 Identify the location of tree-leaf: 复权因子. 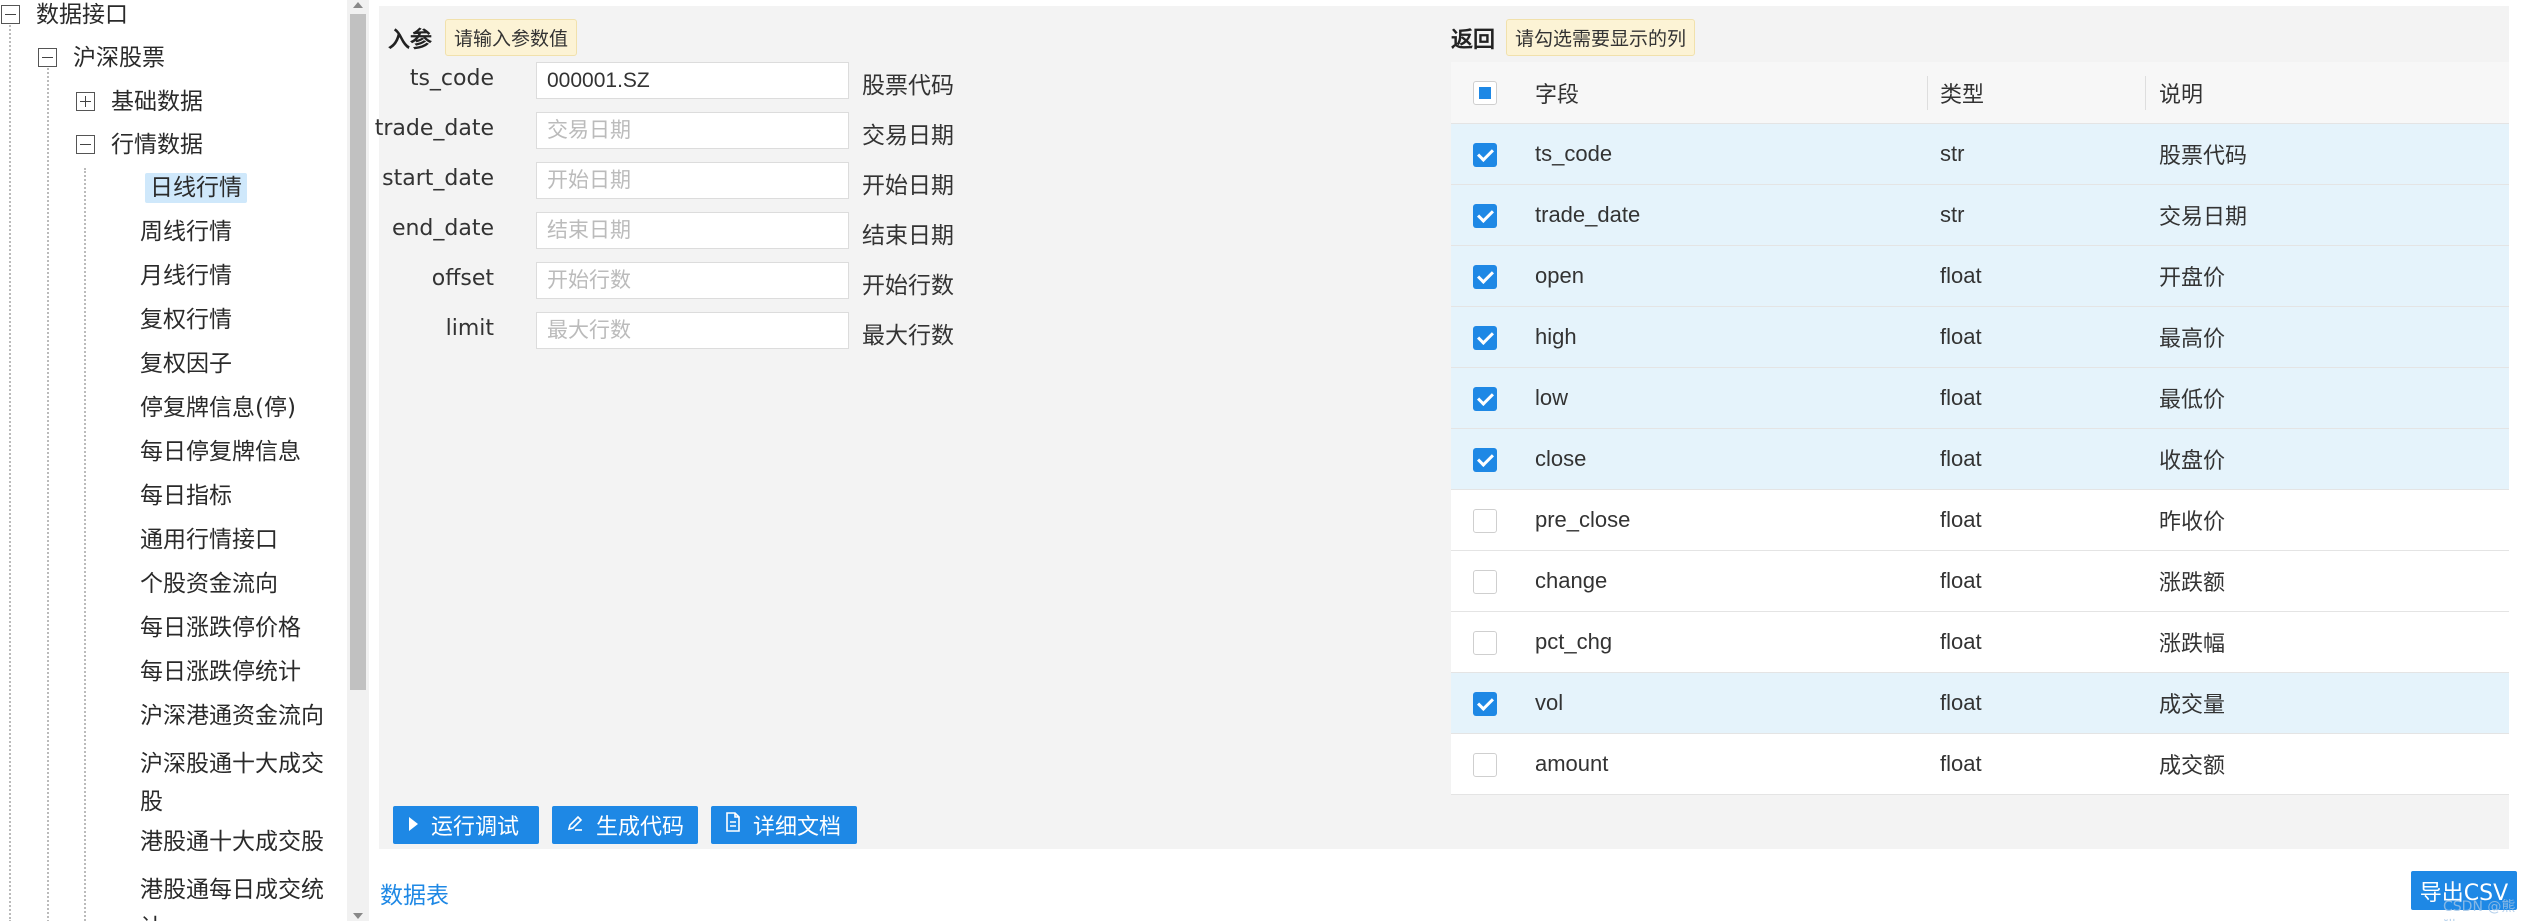
(186, 364).